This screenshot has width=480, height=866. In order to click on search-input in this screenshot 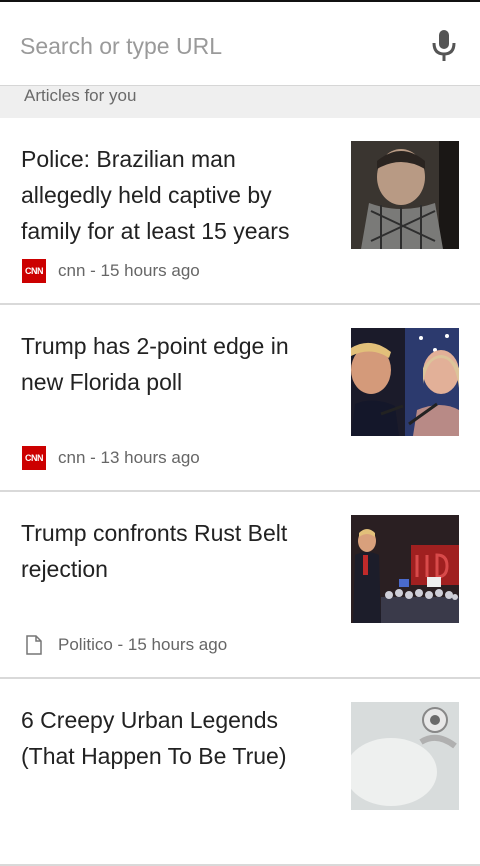, I will do `click(210, 46)`.